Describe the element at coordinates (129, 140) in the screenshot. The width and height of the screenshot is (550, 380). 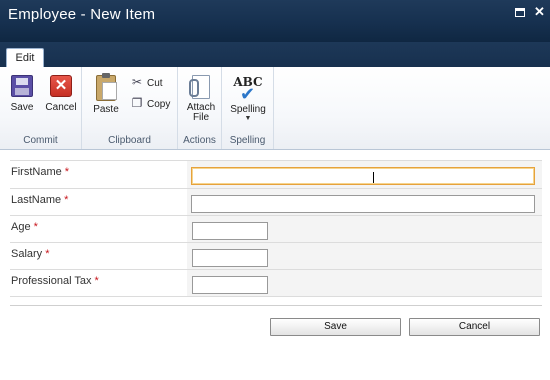
I see `group-label-clipboard: Clipboard` at that location.